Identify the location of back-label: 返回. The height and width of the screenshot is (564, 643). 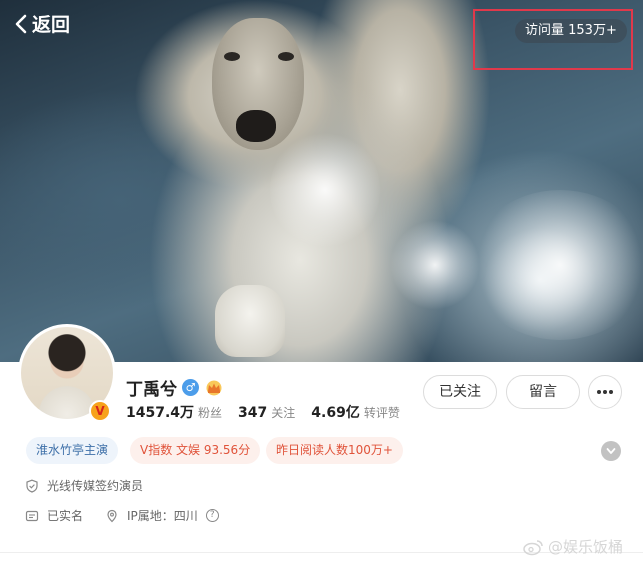
(51, 25).